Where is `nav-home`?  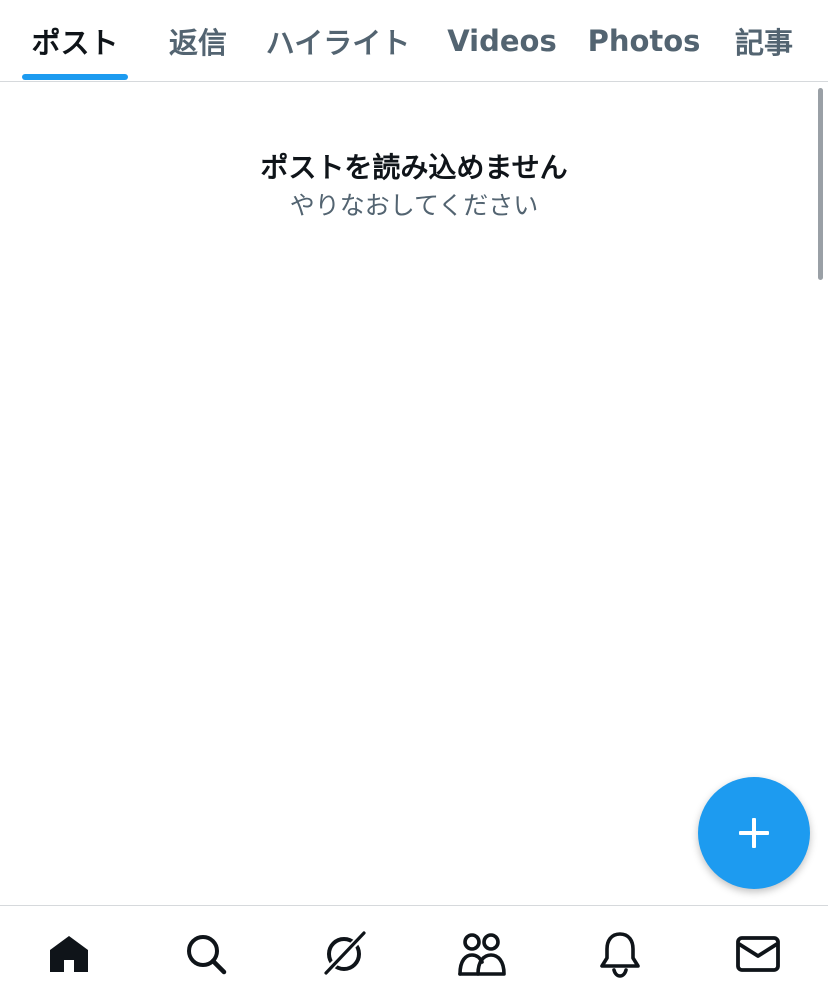 nav-home is located at coordinates (69, 954).